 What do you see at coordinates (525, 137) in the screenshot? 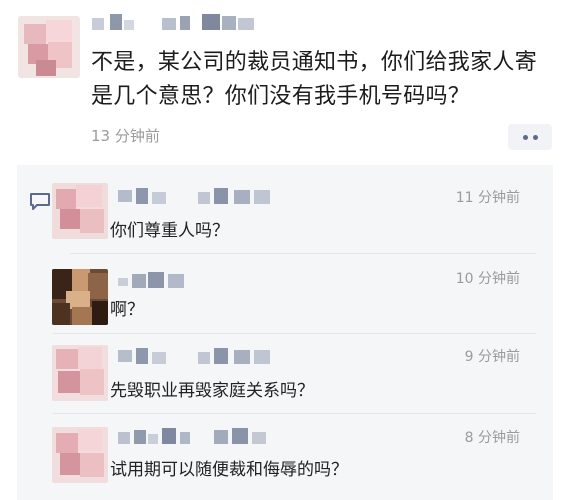
I see `more-dots-icon` at bounding box center [525, 137].